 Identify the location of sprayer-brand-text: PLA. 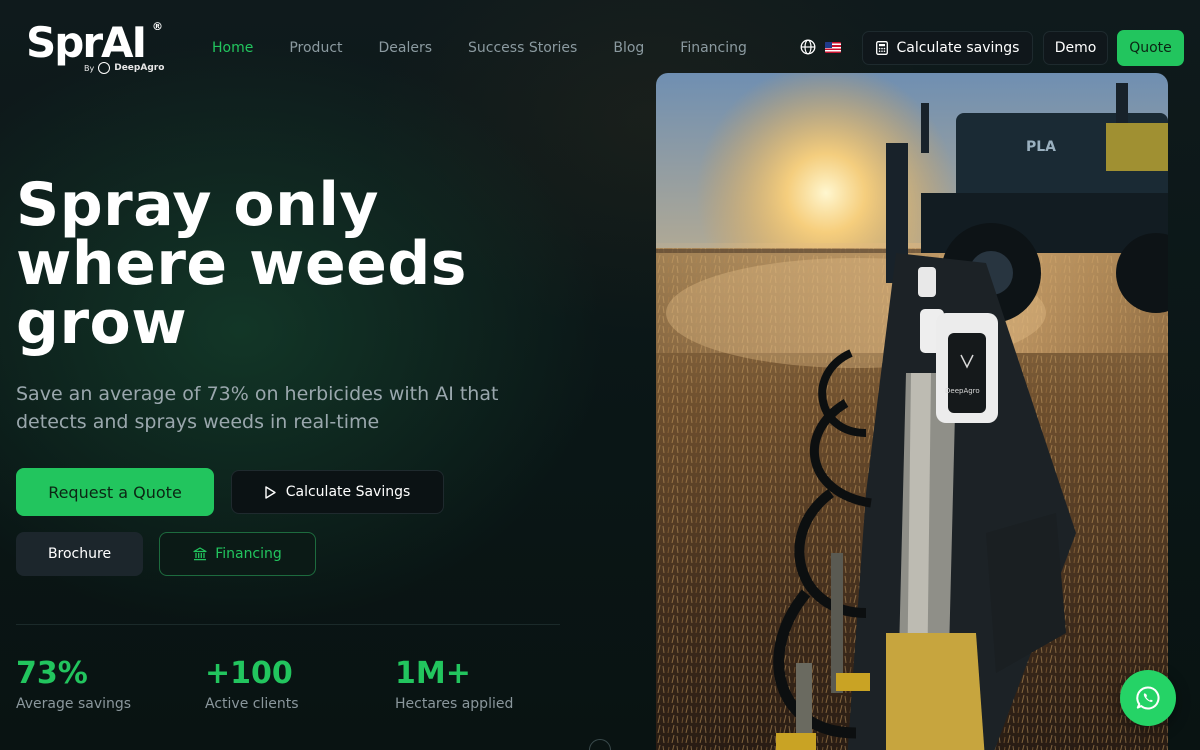
(1041, 147).